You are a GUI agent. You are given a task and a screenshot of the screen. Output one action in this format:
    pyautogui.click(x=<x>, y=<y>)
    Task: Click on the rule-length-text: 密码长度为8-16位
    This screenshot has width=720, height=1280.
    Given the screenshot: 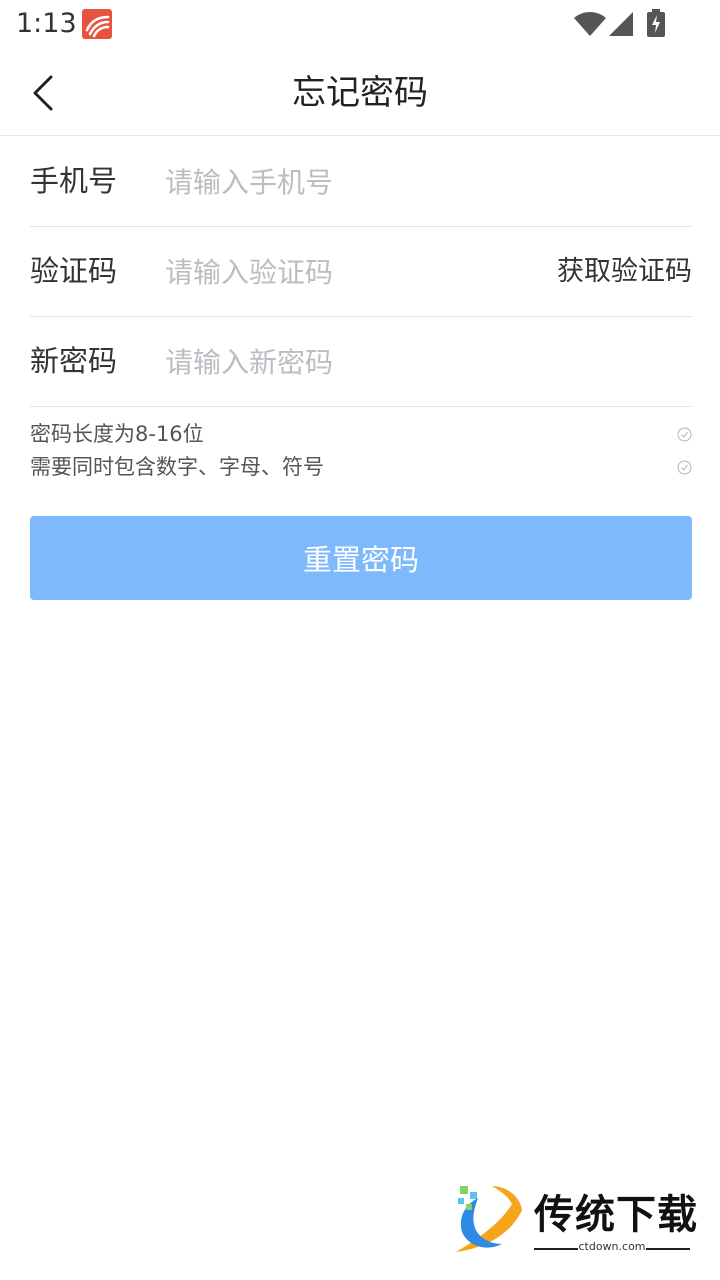 What is the action you would take?
    pyautogui.click(x=117, y=434)
    